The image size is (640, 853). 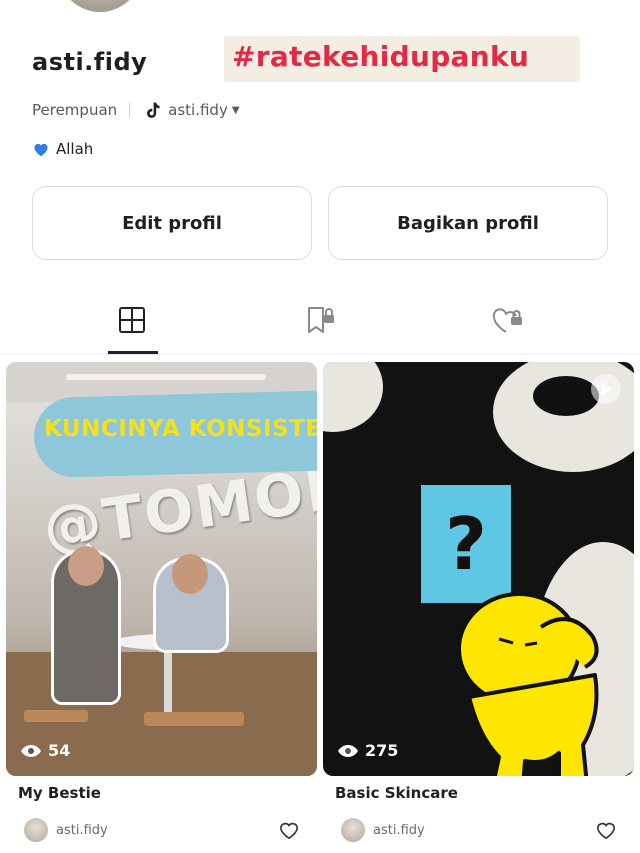 I want to click on tab-liked, so click(x=508, y=320).